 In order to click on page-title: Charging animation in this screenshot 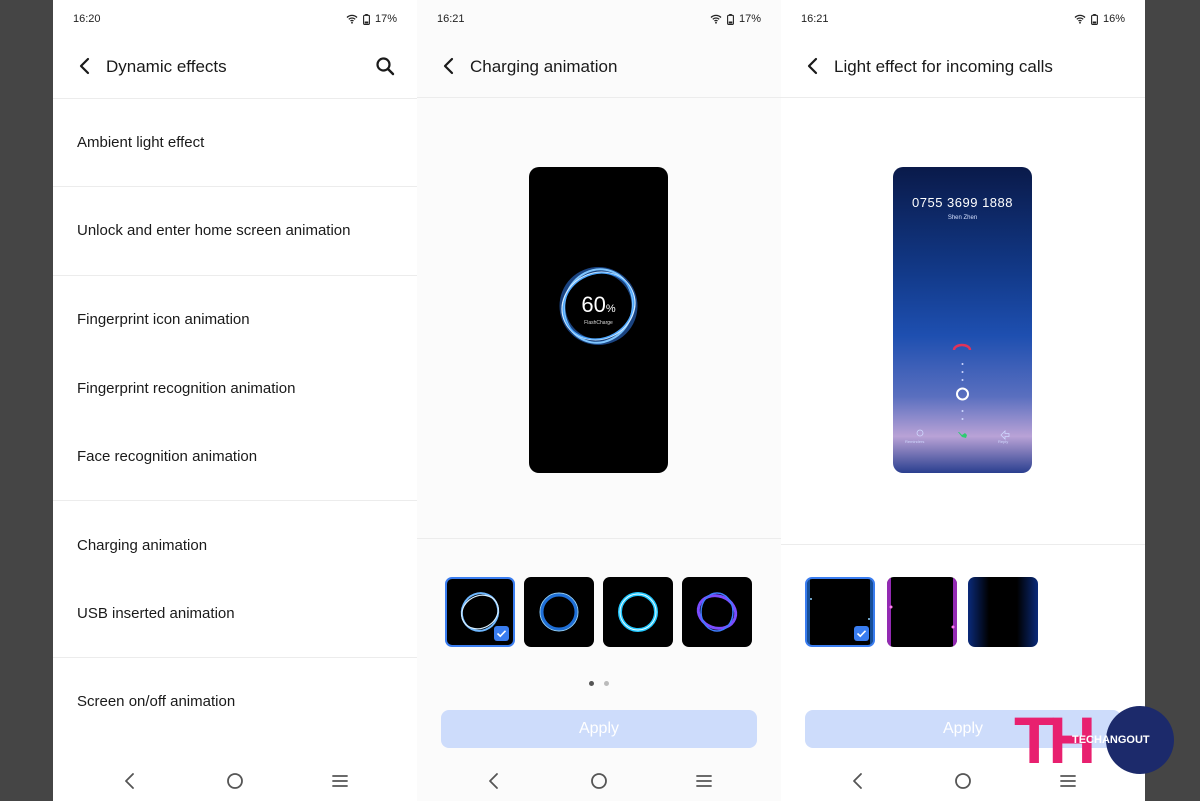, I will do `click(544, 66)`.